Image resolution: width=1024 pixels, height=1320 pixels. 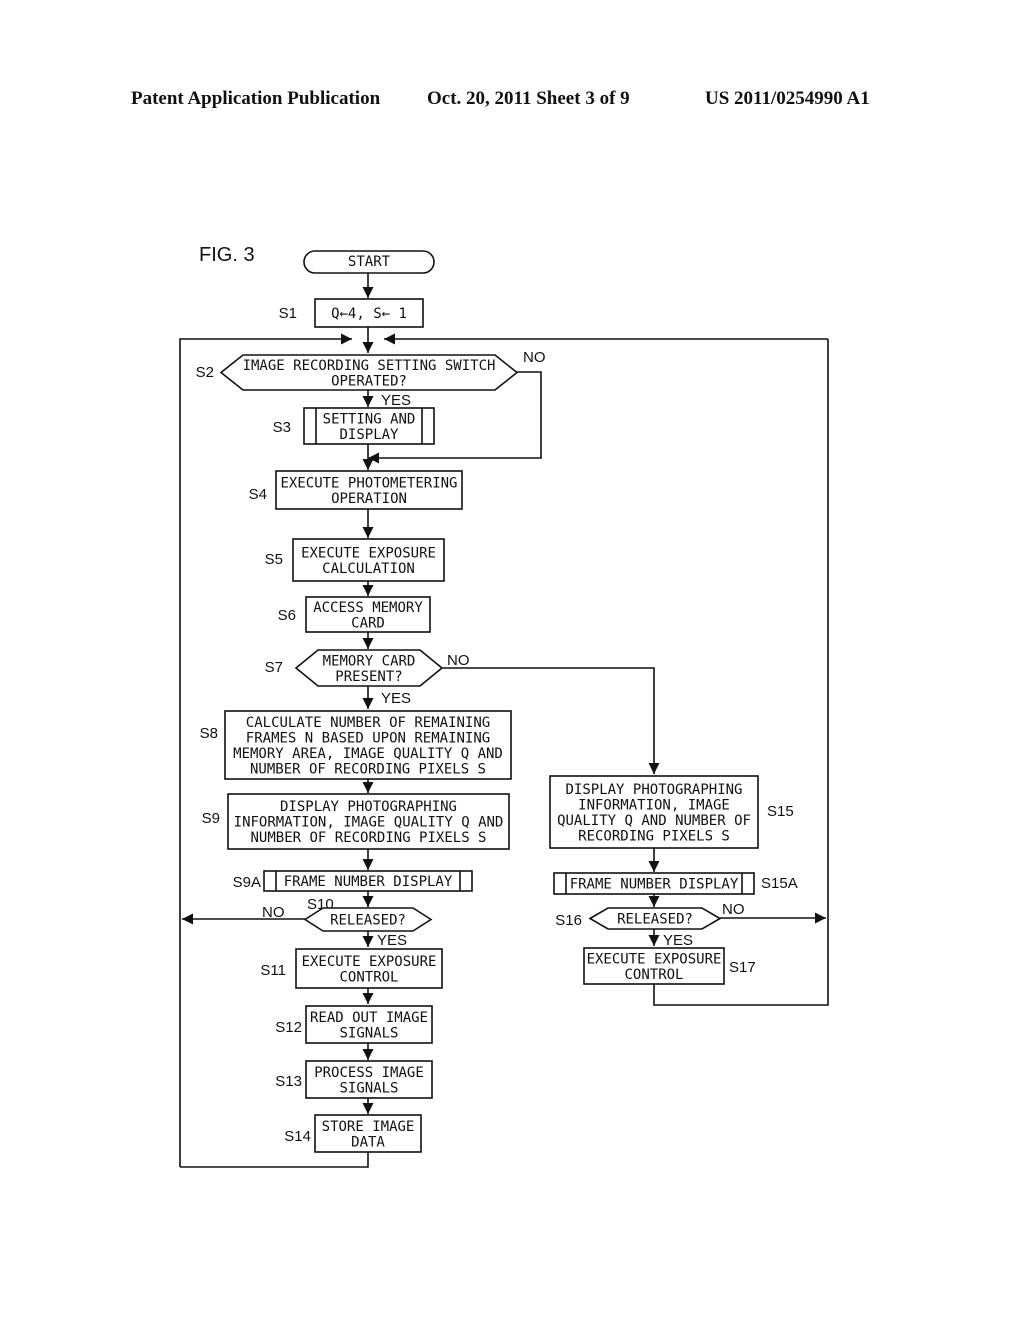 What do you see at coordinates (678, 940) in the screenshot?
I see `yes-label-s16: YES` at bounding box center [678, 940].